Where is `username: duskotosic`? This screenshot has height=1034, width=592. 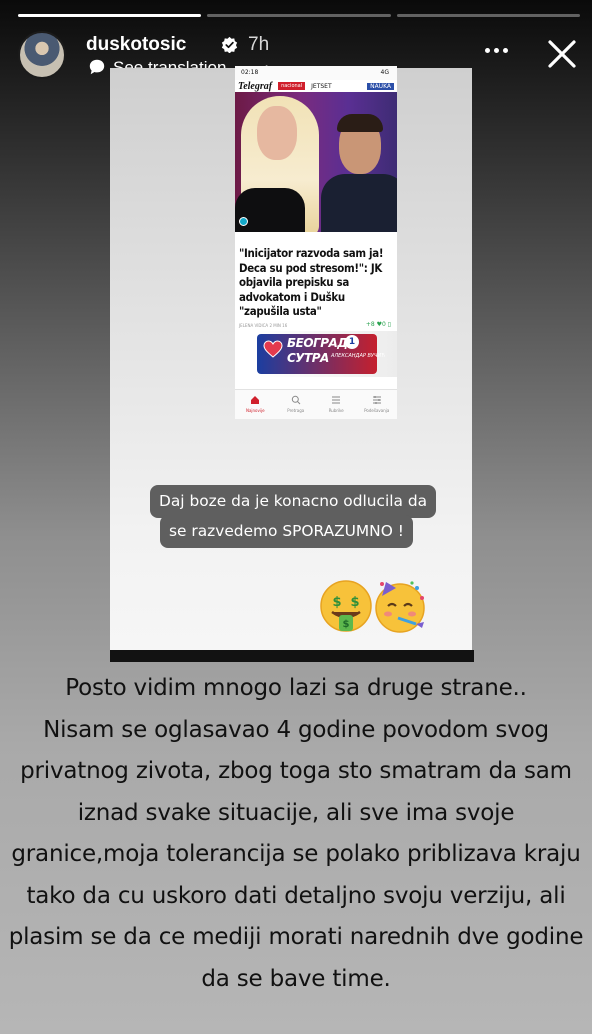 username: duskotosic is located at coordinates (136, 45).